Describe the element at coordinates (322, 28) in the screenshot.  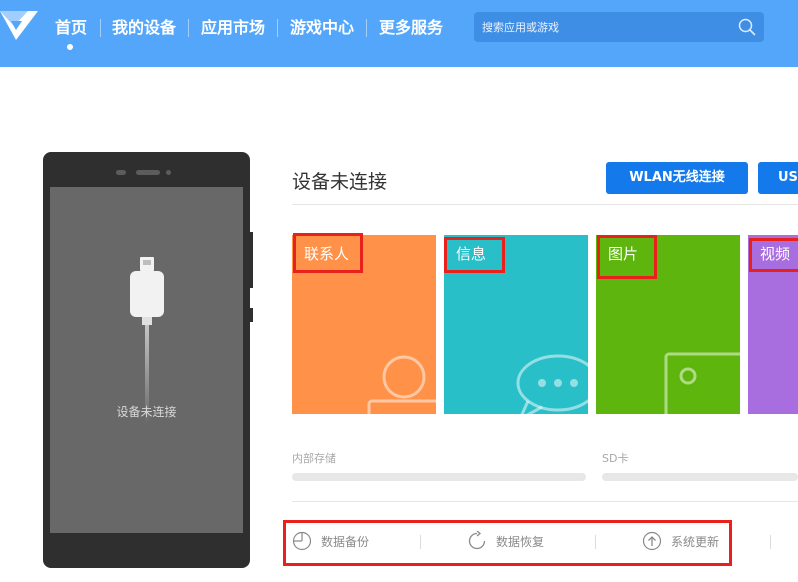
I see `nav-game-center: 游戏中心` at that location.